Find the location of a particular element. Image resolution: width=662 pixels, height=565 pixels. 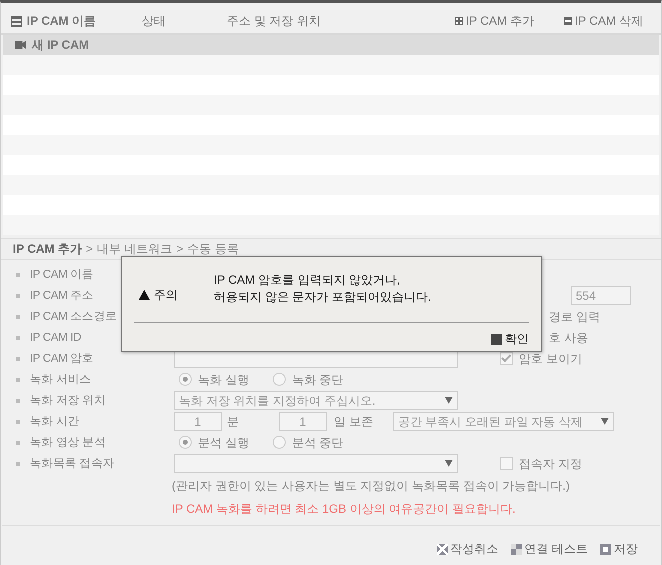

field-label: IP CAM 이름 is located at coordinates (62, 274).